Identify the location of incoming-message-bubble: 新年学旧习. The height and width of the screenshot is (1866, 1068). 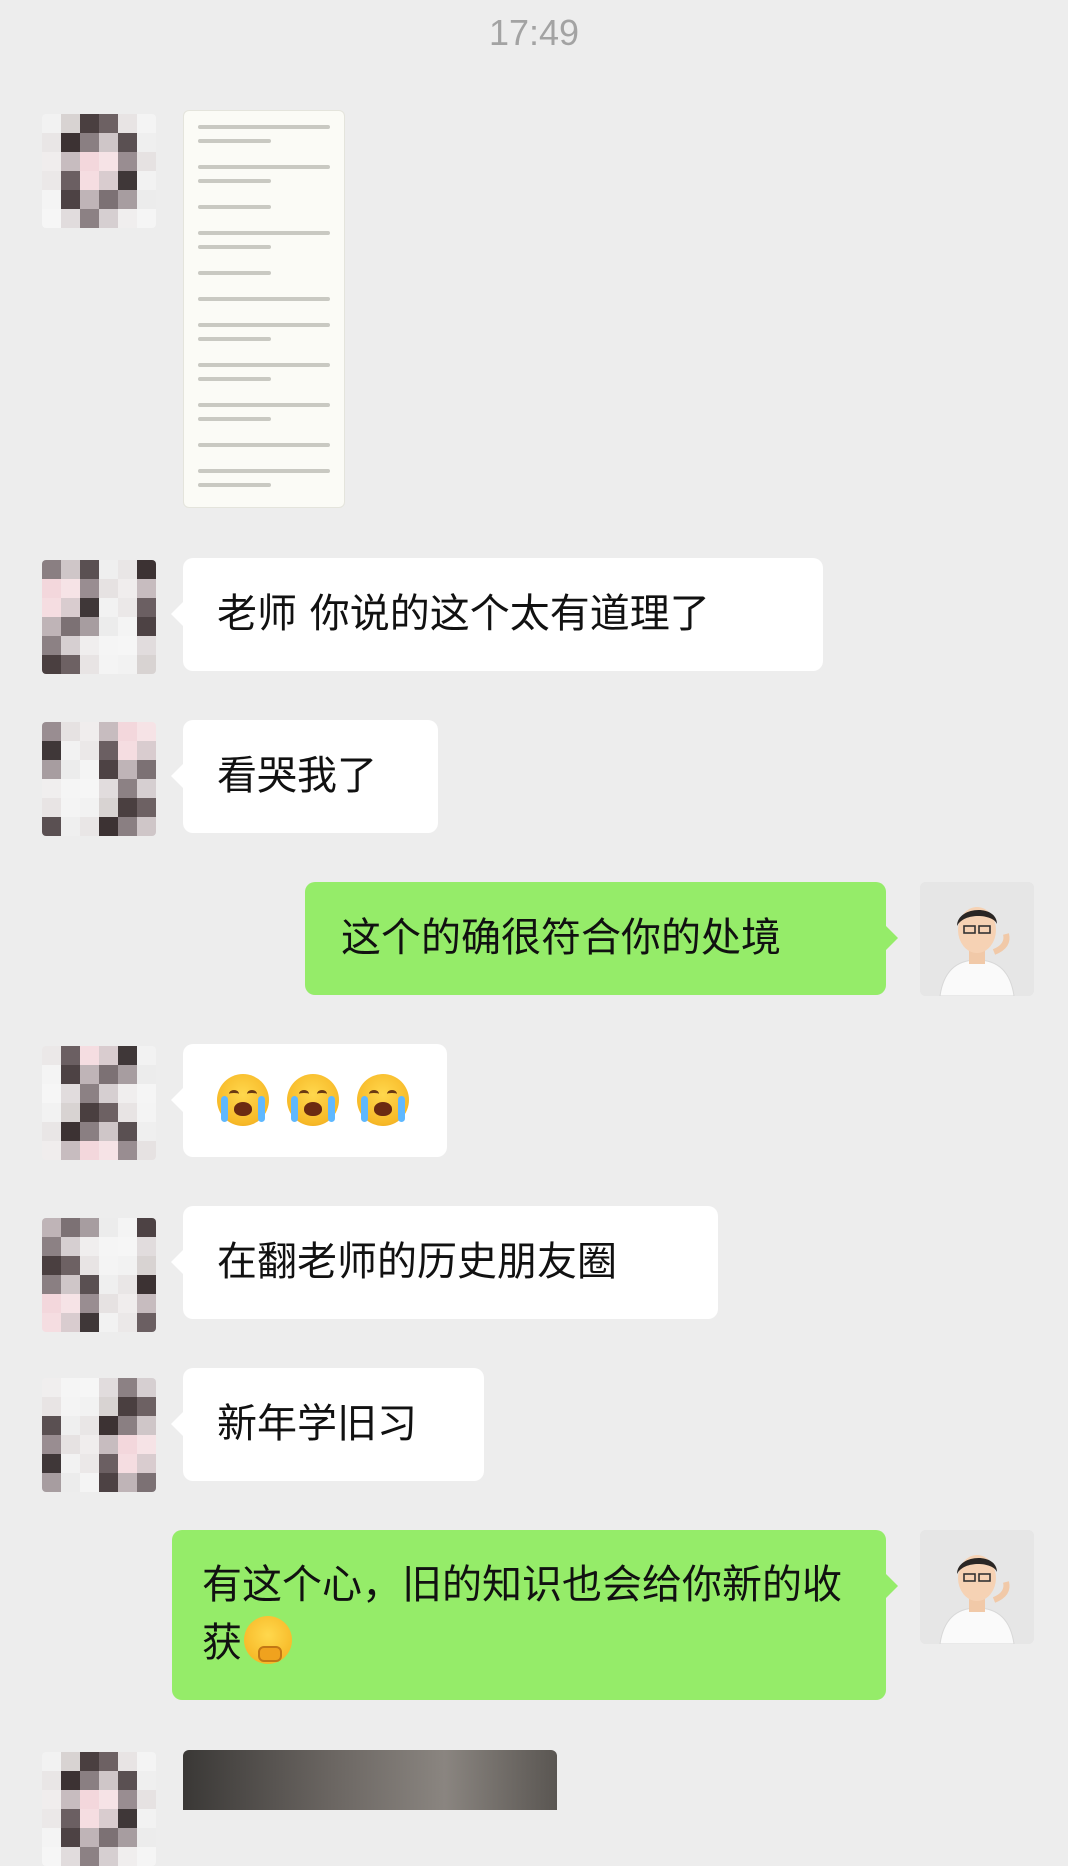
(327, 1424).